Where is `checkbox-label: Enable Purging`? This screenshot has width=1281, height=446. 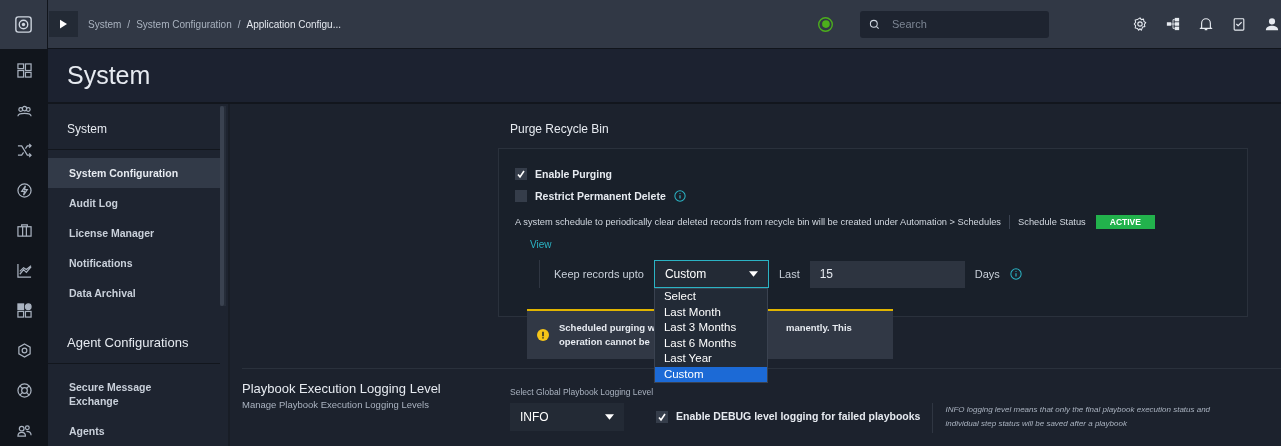 checkbox-label: Enable Purging is located at coordinates (573, 174).